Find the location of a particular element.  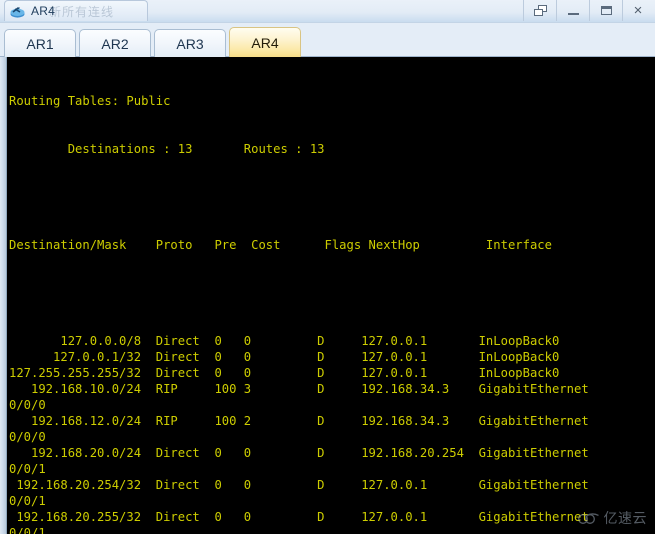

router-icon is located at coordinates (17, 11).